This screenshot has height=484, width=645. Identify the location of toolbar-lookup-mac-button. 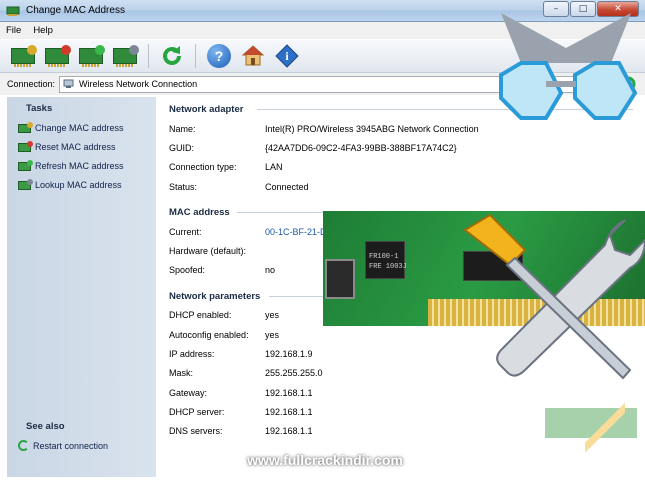
(125, 56).